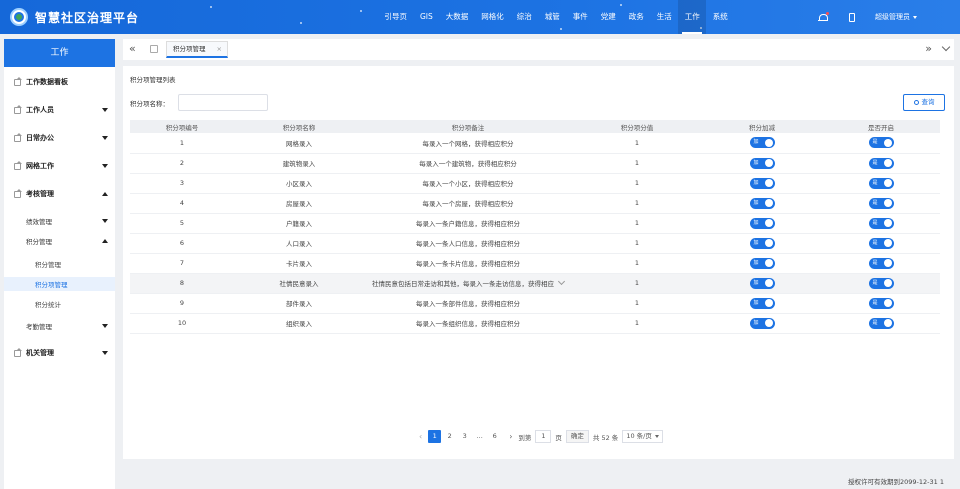  I want to click on table-row: 5 户籍录入 每录入一条户籍信息，获得相应积分 1 加 是, so click(535, 223).